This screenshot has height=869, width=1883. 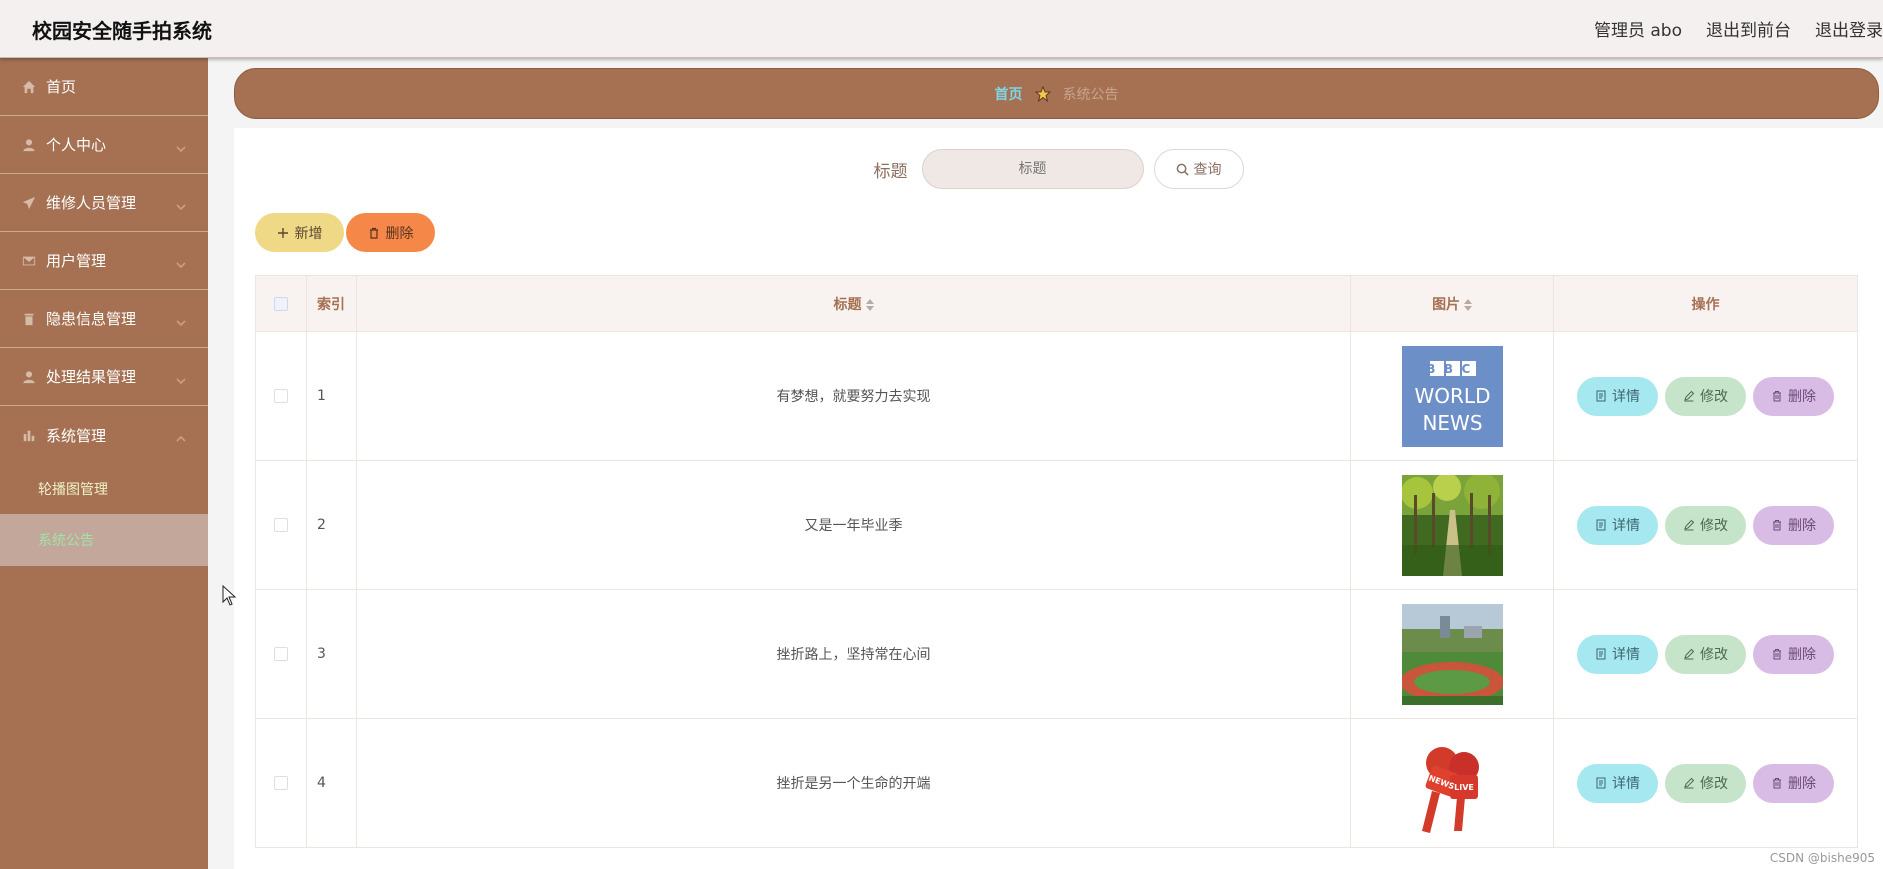 What do you see at coordinates (331, 396) in the screenshot?
I see `row-index: 1` at bounding box center [331, 396].